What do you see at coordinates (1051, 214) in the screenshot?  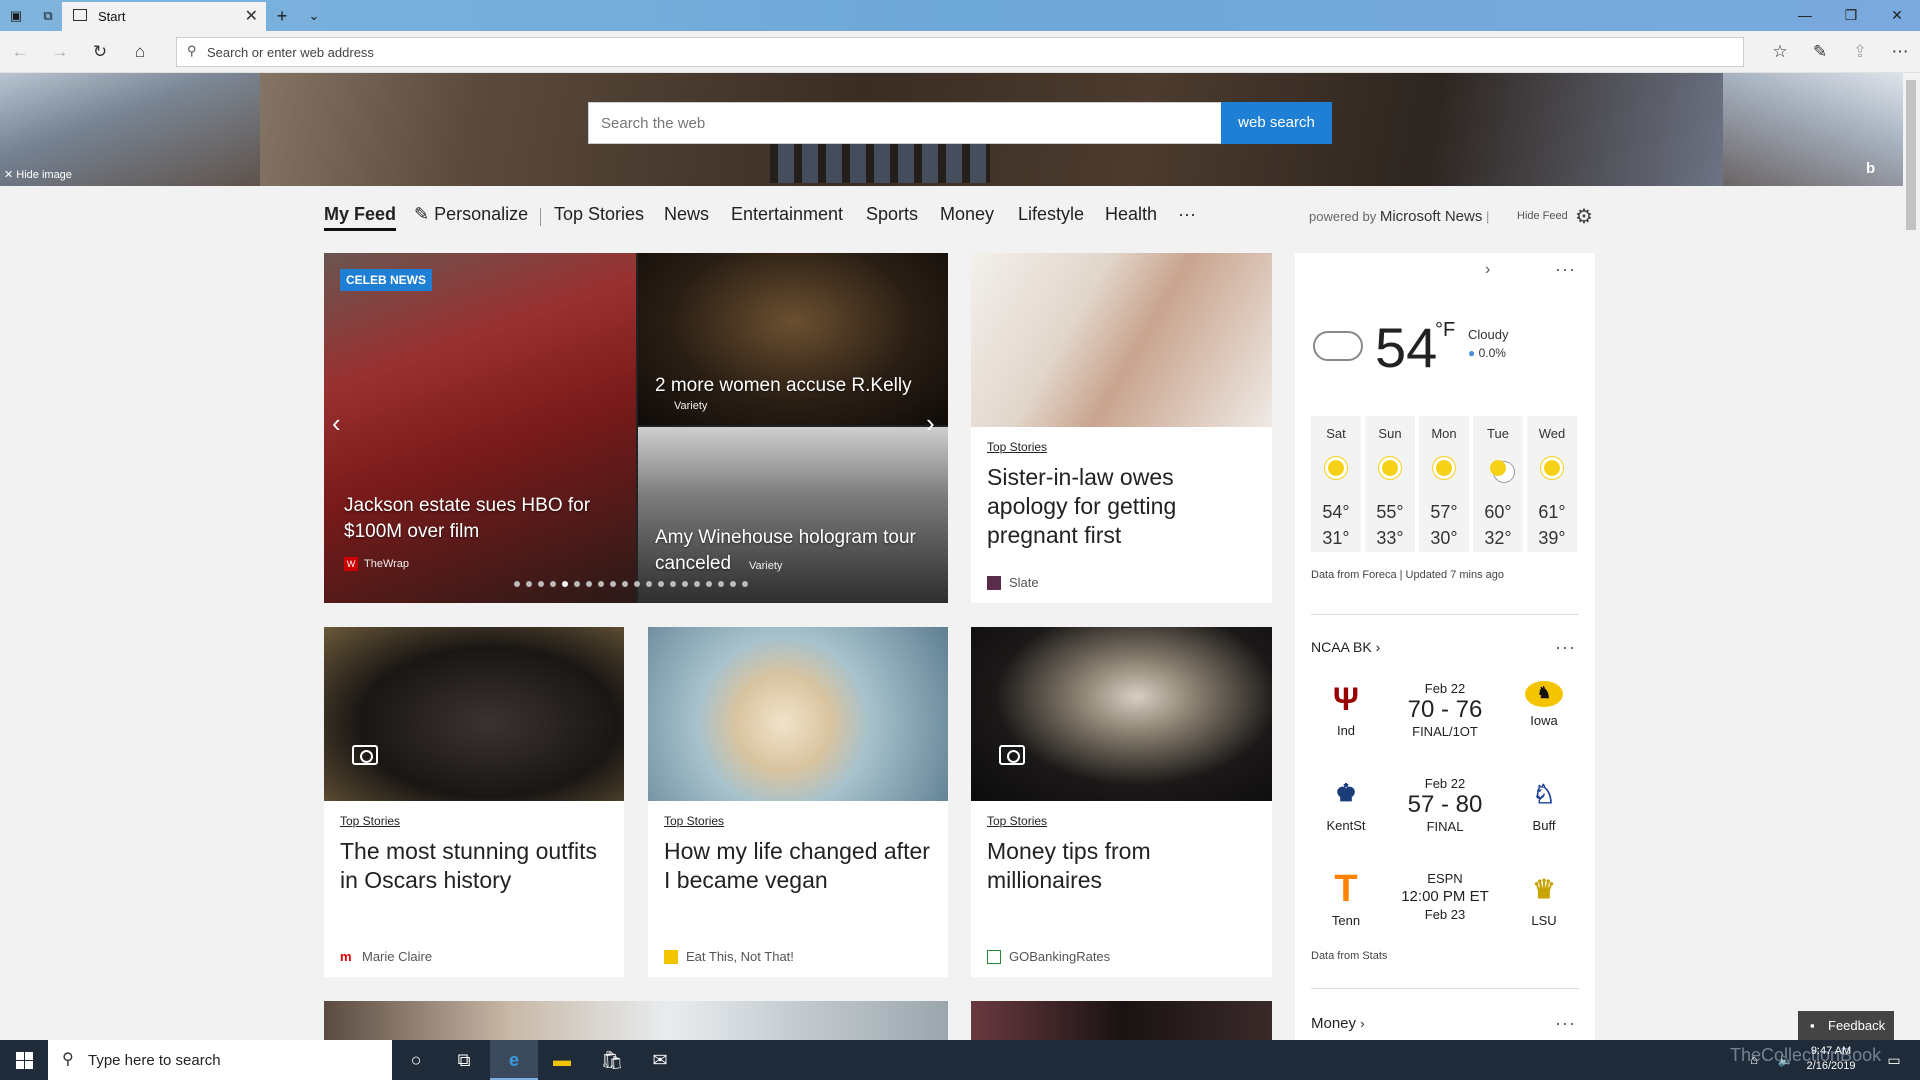 I see `tab-lifestyle: Lifestyle` at bounding box center [1051, 214].